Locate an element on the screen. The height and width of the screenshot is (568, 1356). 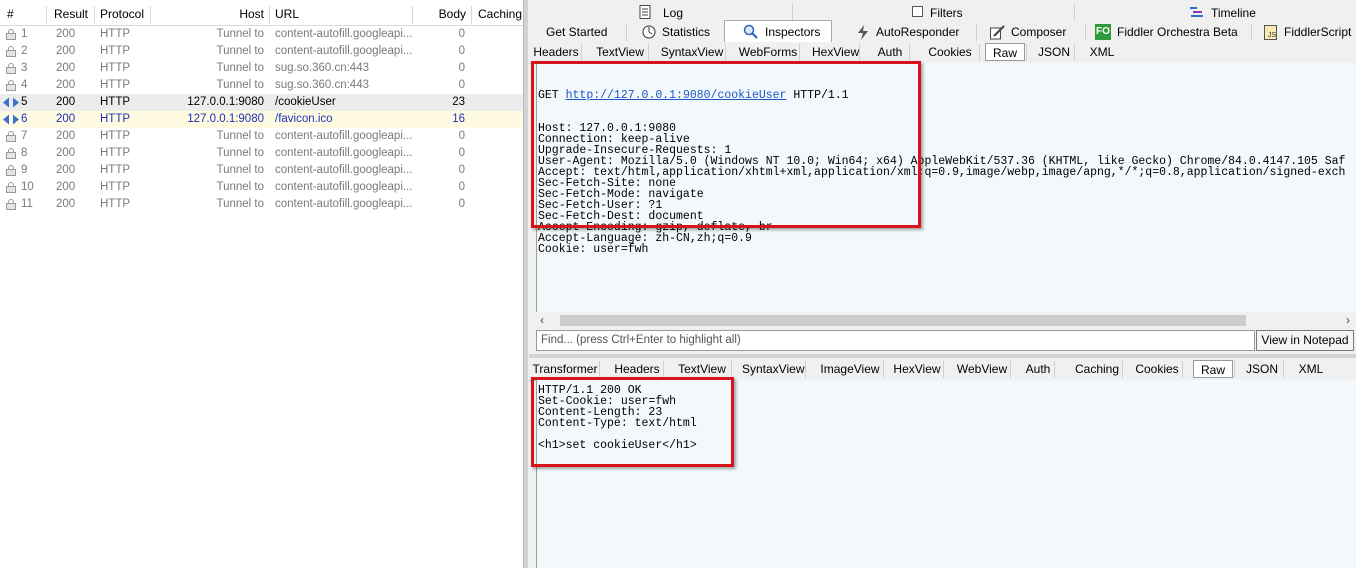
scroll-thumb is located at coordinates (903, 320).